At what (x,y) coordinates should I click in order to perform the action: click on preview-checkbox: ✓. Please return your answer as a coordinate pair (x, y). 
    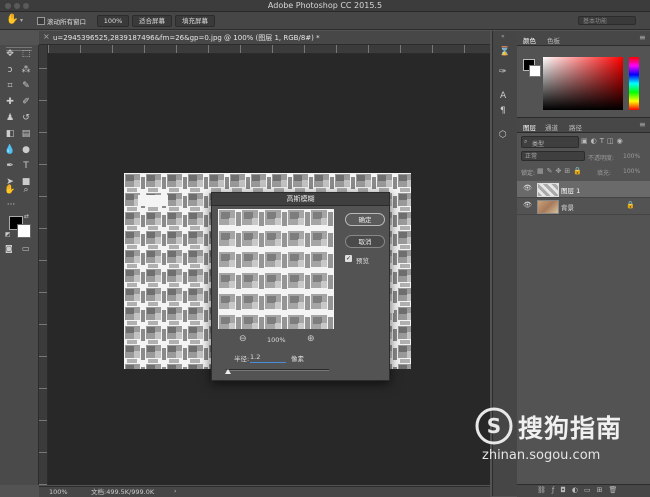
    Looking at the image, I should click on (348, 258).